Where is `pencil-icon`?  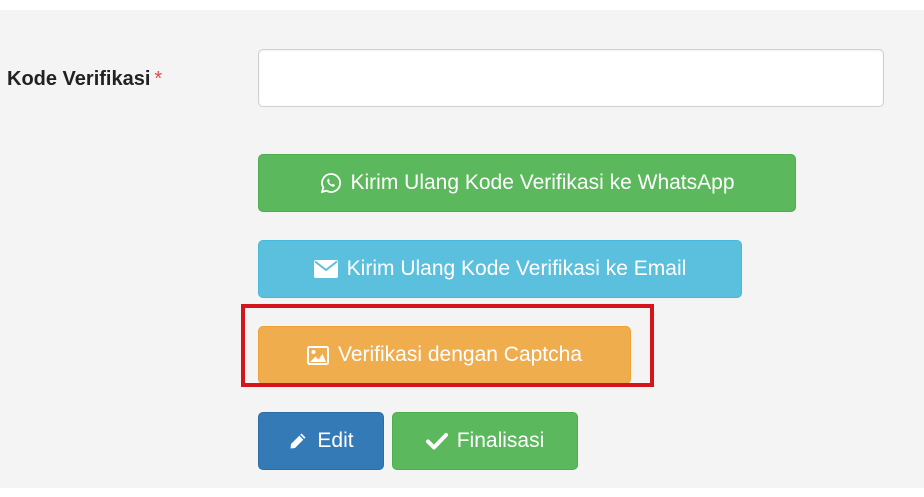
pencil-icon is located at coordinates (298, 441).